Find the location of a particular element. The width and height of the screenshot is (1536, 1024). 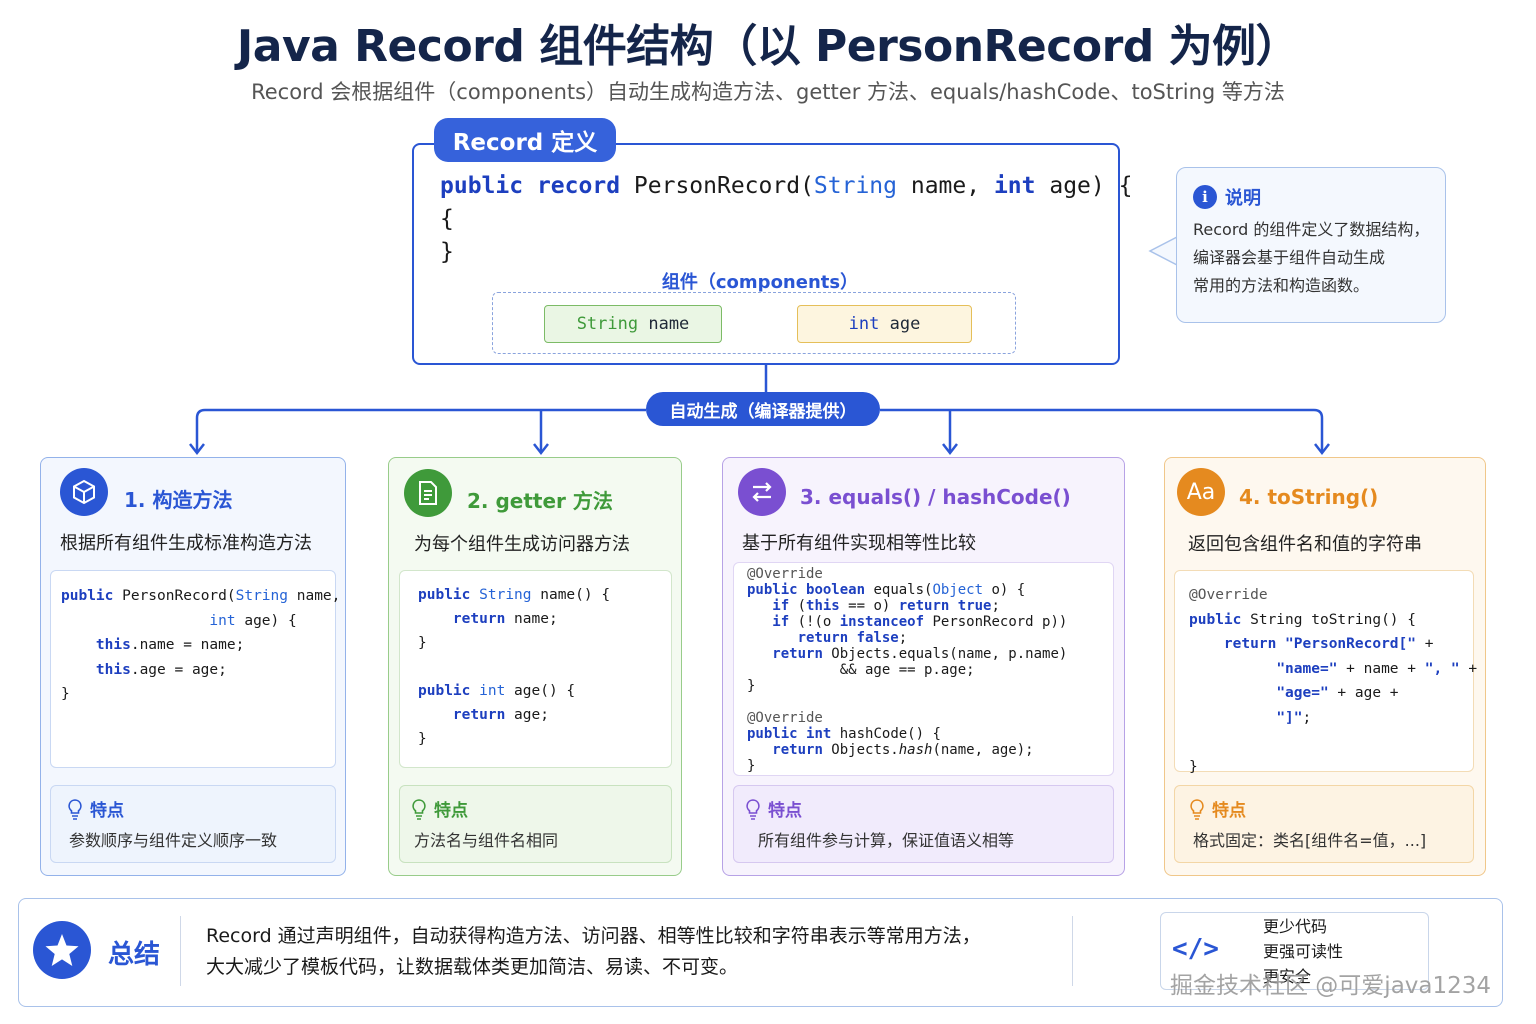

note-header: i 说明 is located at coordinates (1227, 197).